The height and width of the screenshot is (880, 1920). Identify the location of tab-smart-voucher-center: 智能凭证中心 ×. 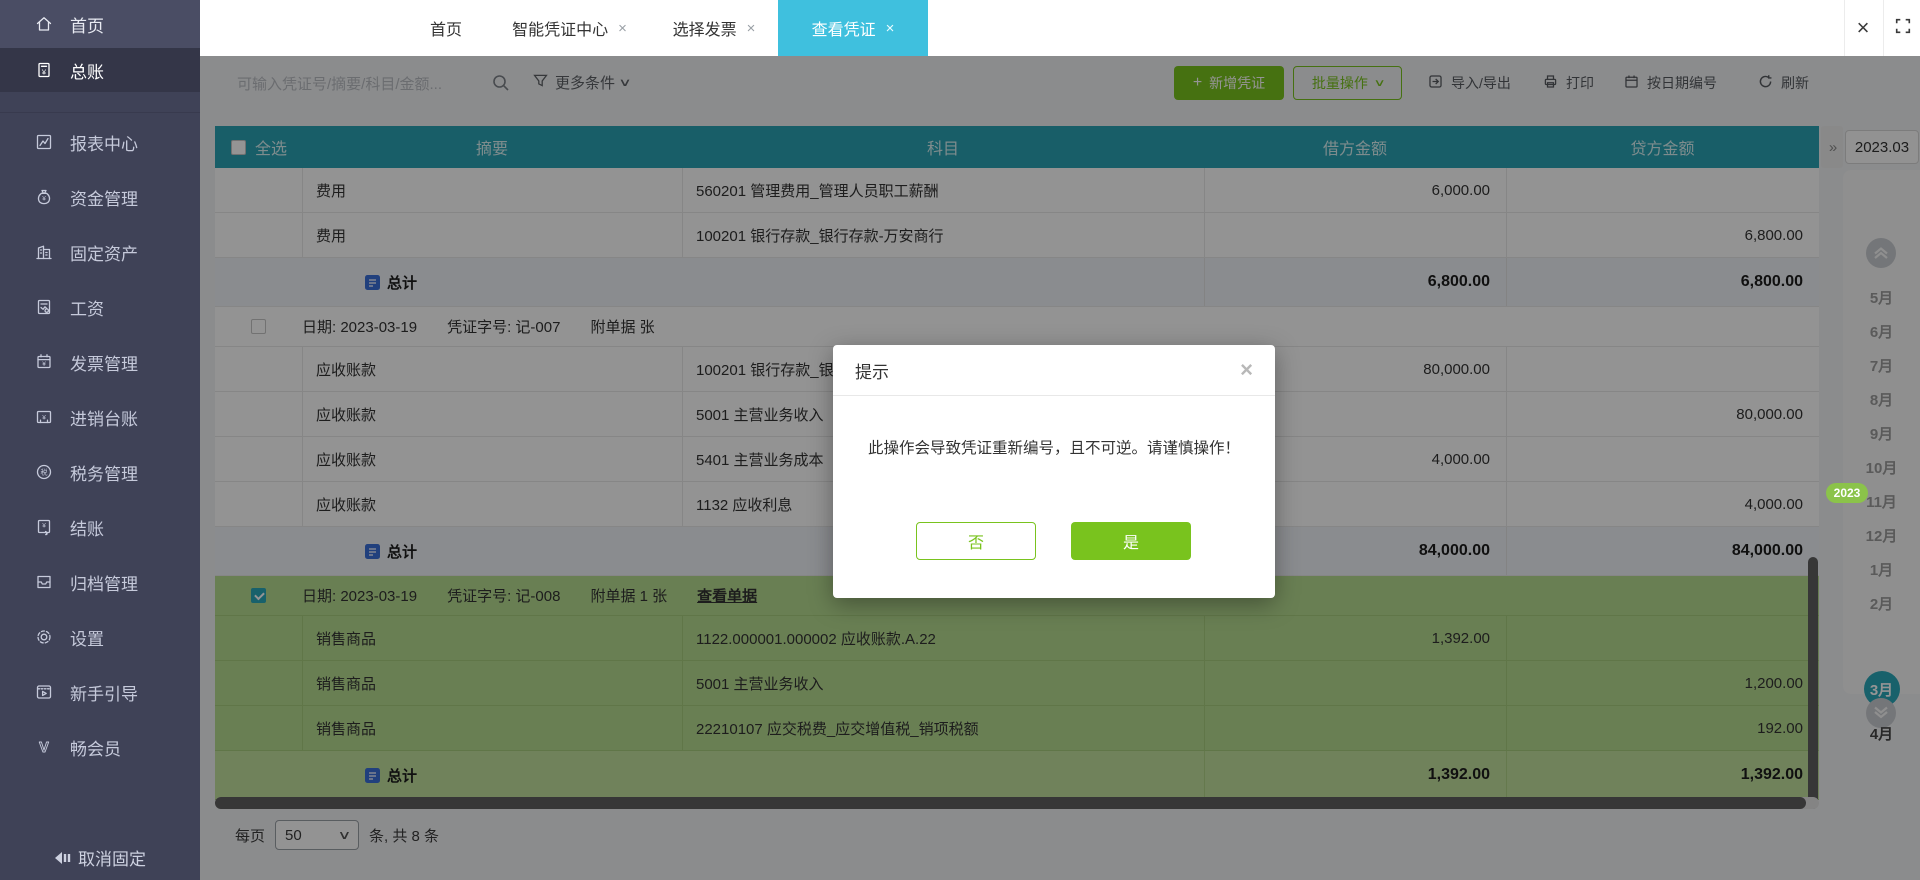
(569, 28).